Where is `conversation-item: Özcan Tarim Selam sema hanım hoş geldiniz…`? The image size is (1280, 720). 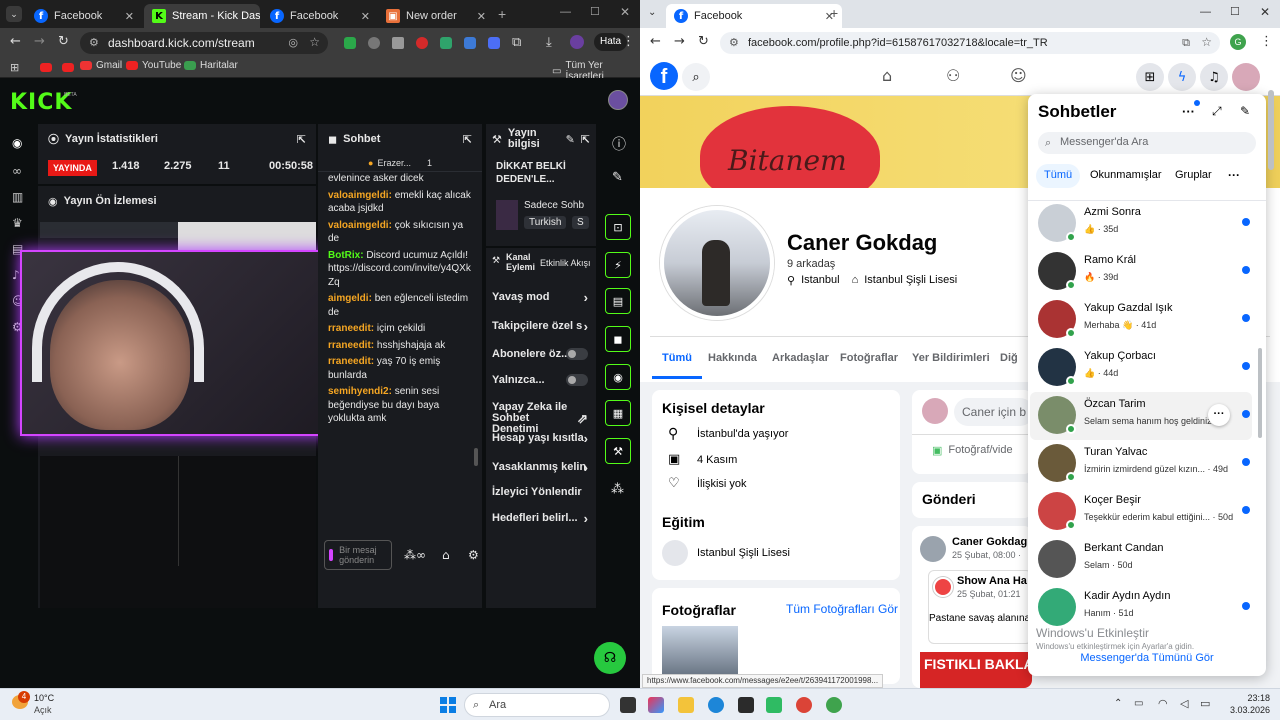 conversation-item: Özcan Tarim Selam sema hanım hoş geldiniz… is located at coordinates (1141, 416).